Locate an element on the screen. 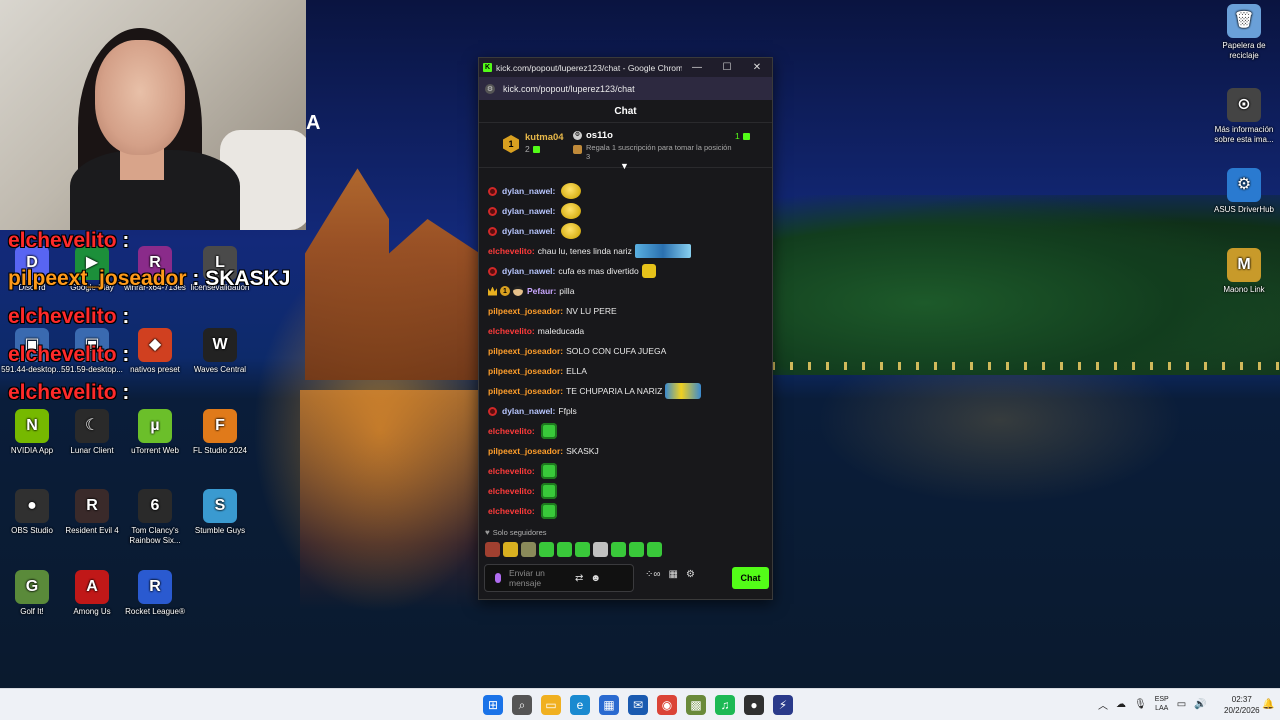 This screenshot has height=720, width=1280. desktop-icon-label: Among Us is located at coordinates (92, 611).